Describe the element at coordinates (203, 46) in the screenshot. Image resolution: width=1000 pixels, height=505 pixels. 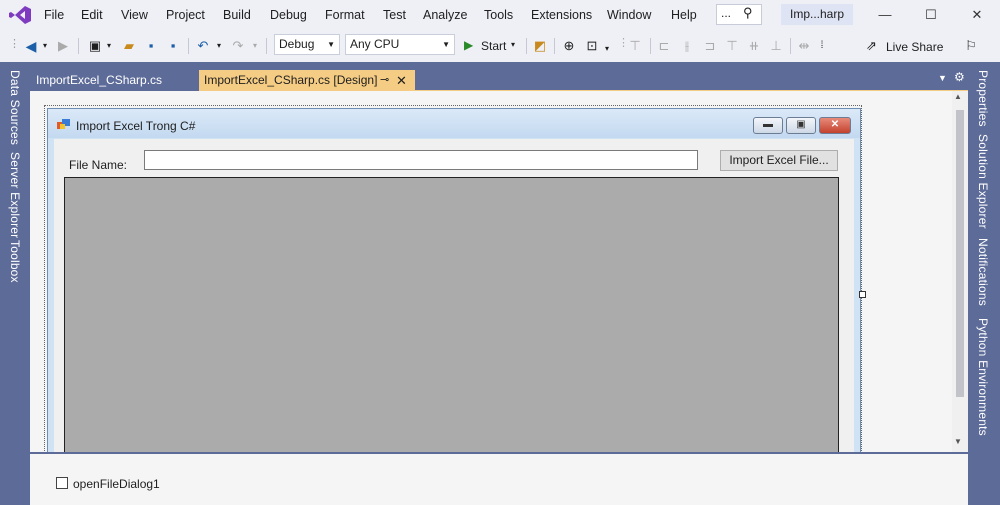
I see `undo-icon: ↶` at that location.